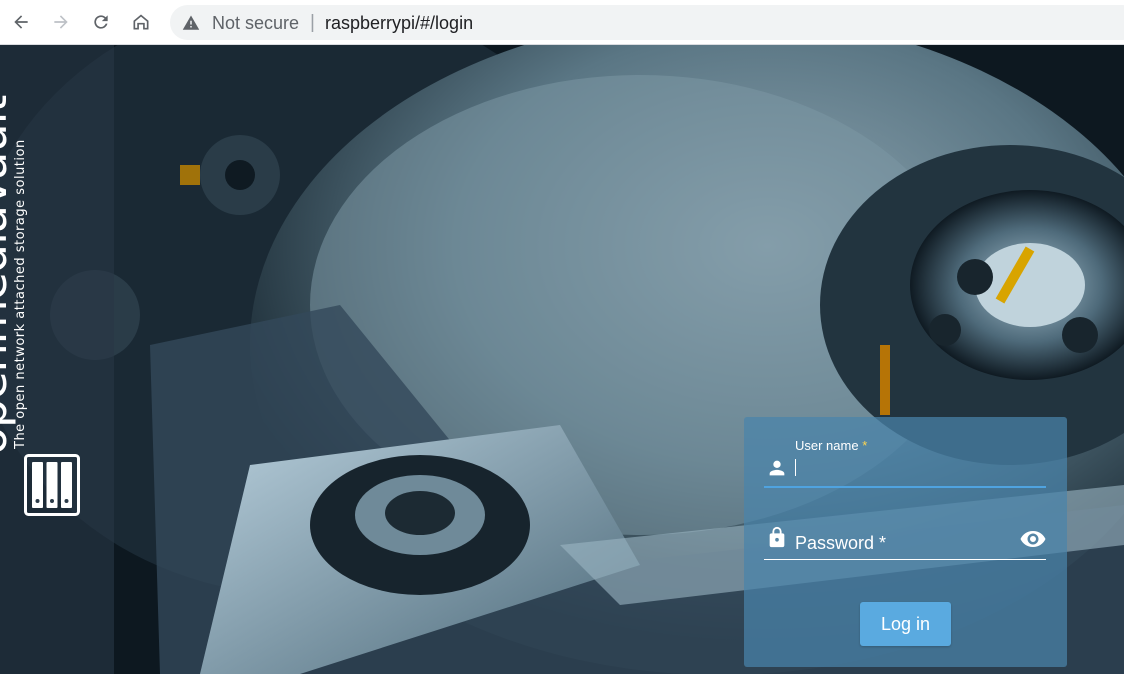 This screenshot has height=674, width=1124. I want to click on arrow-right-icon, so click(61, 22).